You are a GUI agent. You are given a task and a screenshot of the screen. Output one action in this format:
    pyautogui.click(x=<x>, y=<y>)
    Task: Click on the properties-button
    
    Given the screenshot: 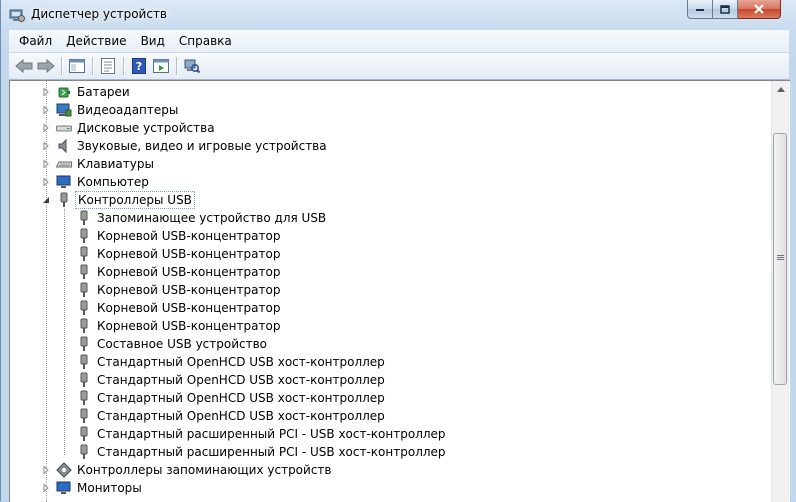 What is the action you would take?
    pyautogui.click(x=108, y=66)
    